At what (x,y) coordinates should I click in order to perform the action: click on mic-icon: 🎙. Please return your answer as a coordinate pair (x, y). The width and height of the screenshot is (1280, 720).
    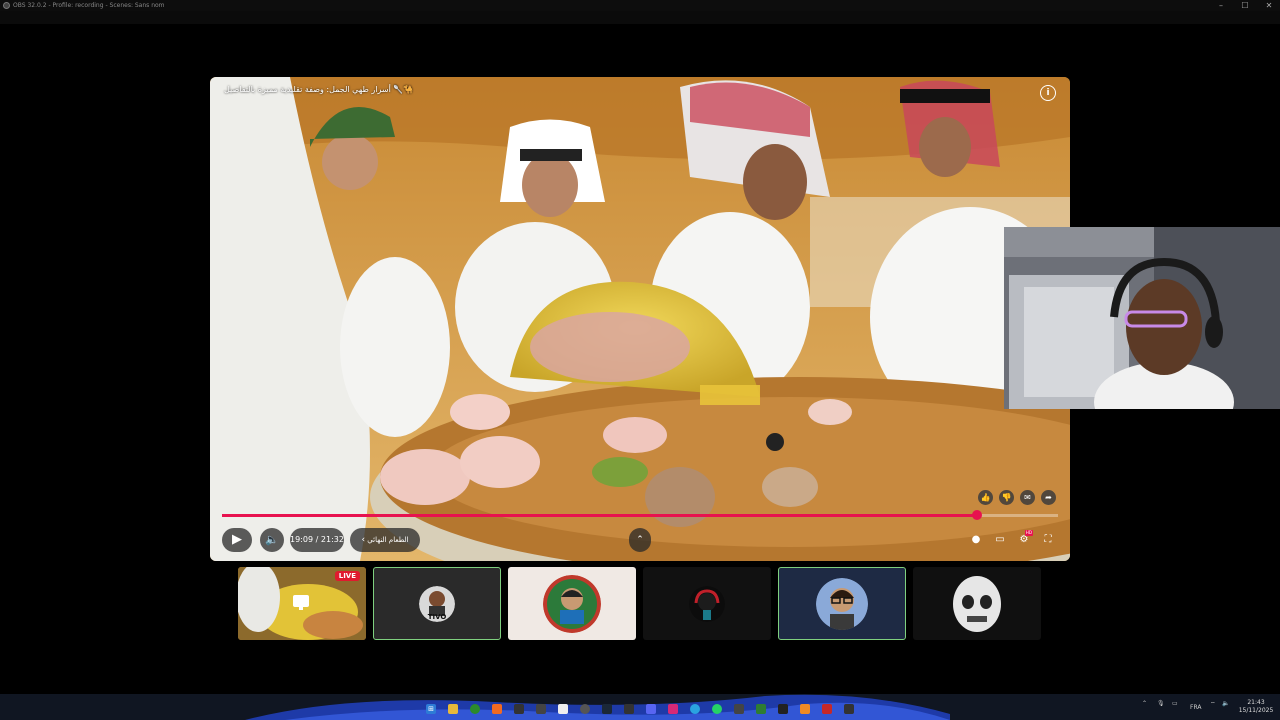
    Looking at the image, I should click on (1161, 703).